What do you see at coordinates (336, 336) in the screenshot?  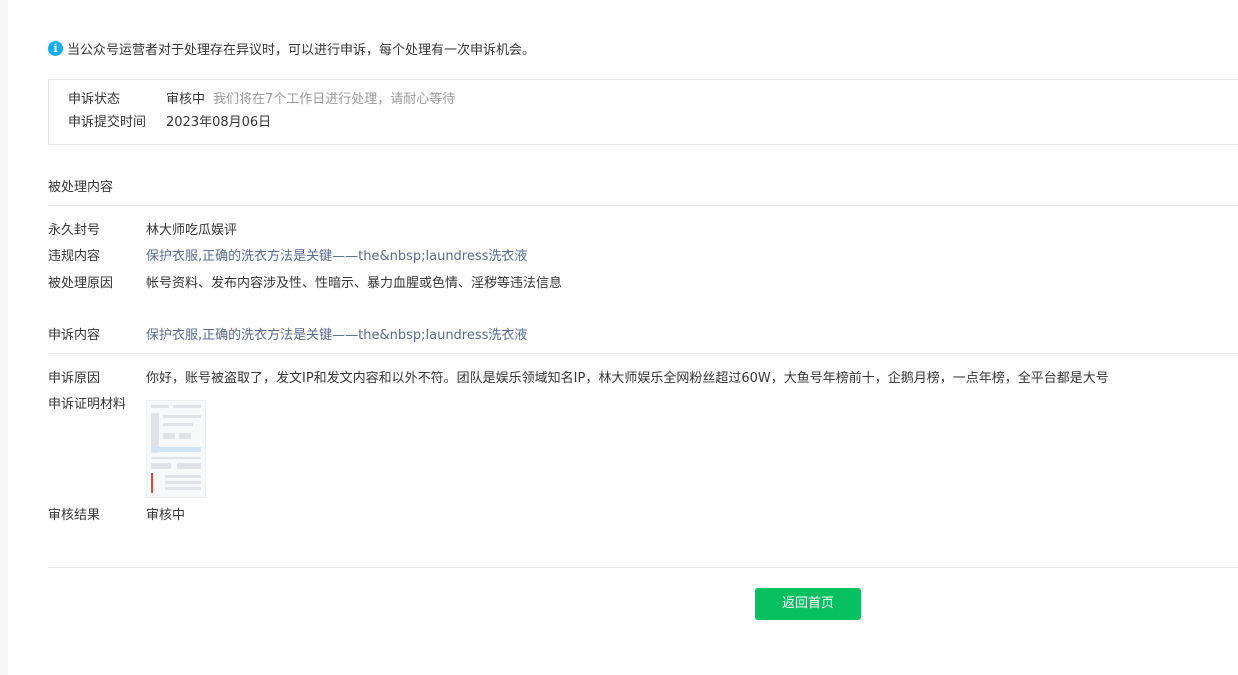 I see `appeal-content-link: 保护衣服,正确的洗衣方法是关键——the&nbsp;laundress洗衣液` at bounding box center [336, 336].